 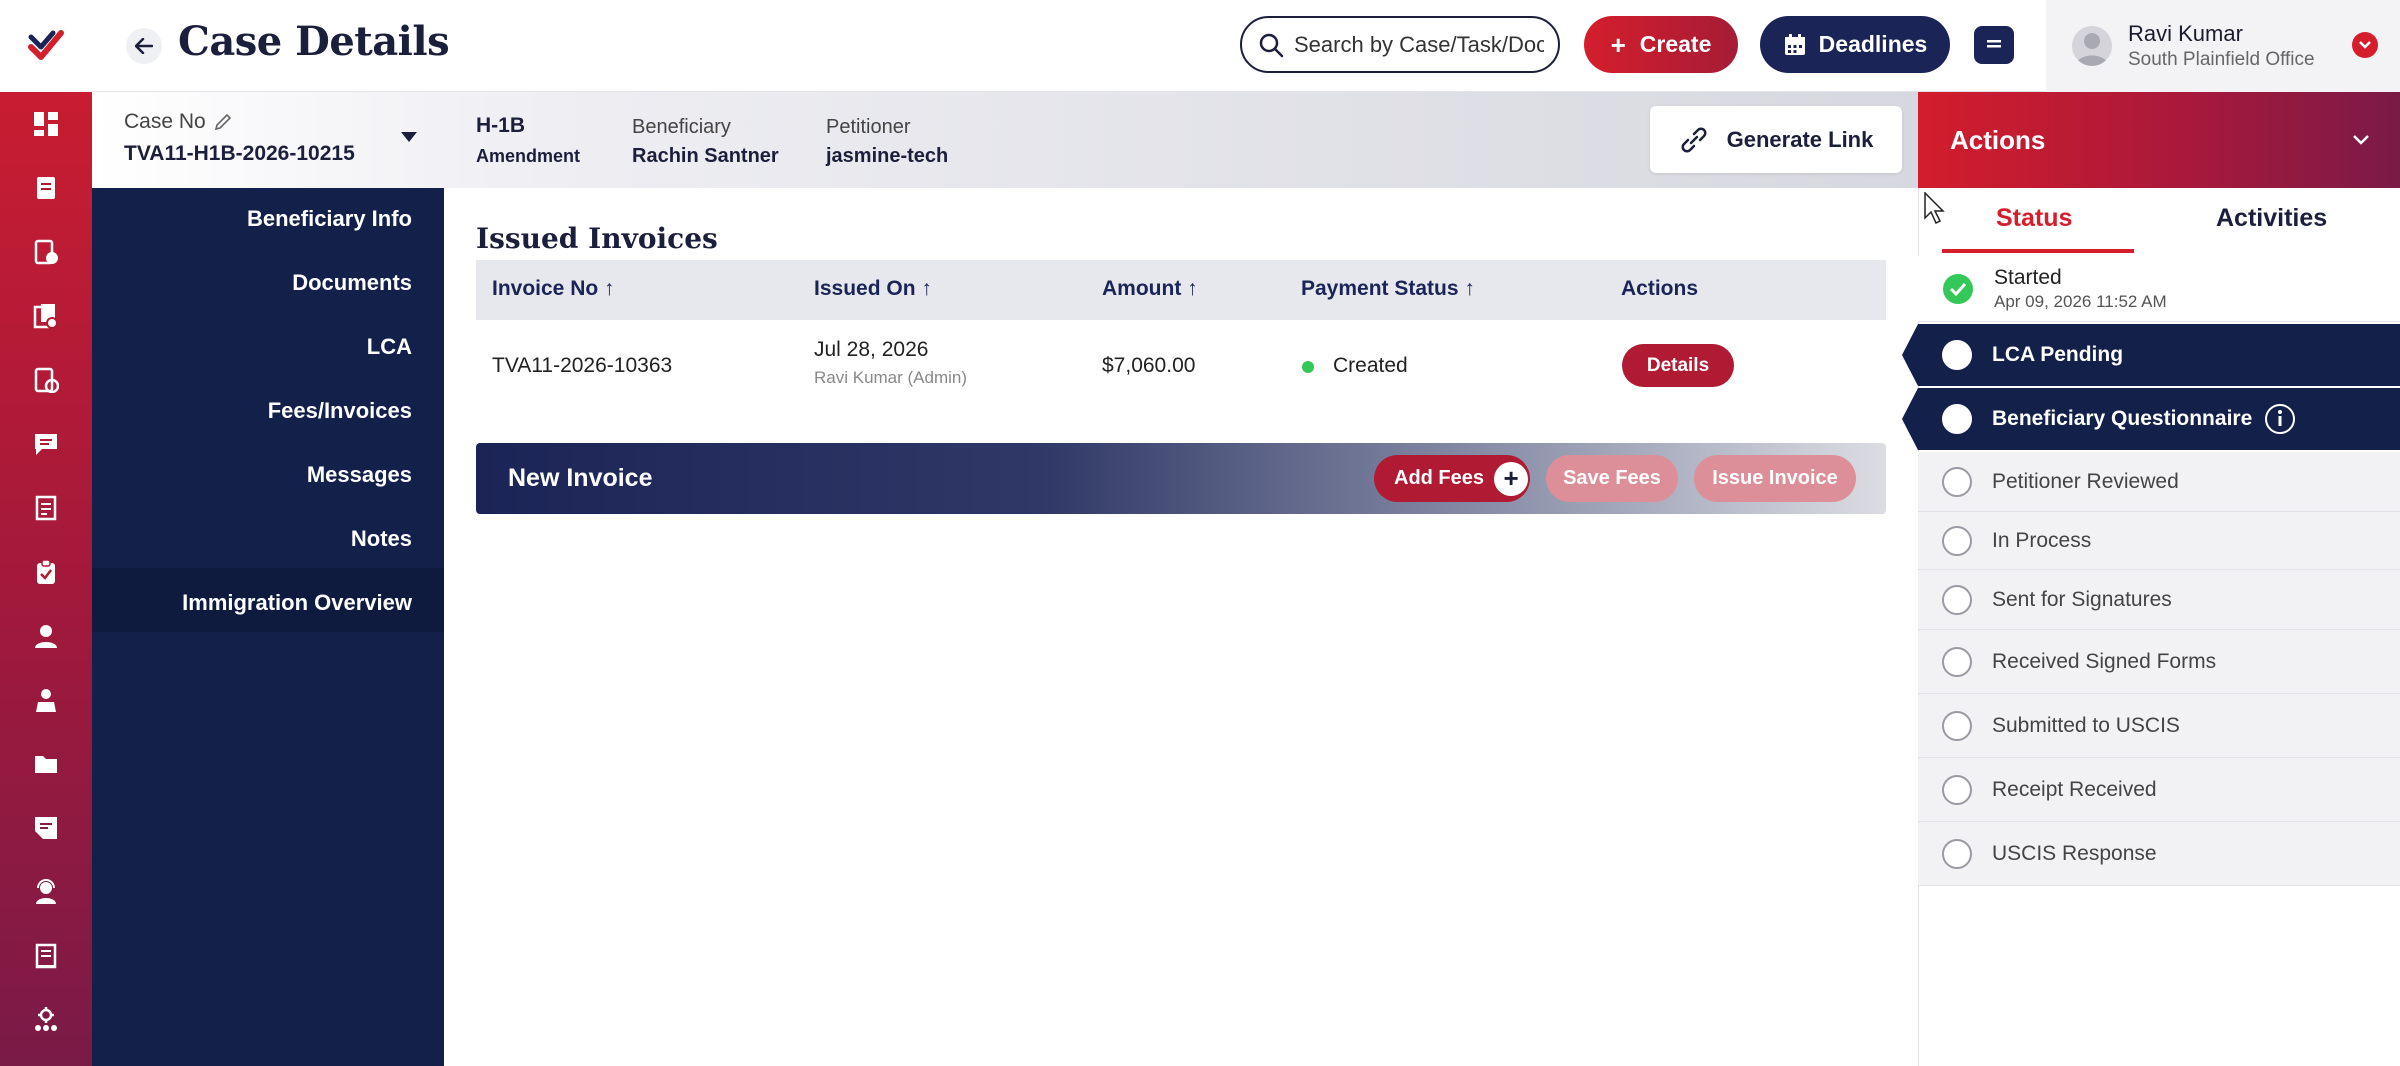 What do you see at coordinates (389, 347) in the screenshot?
I see `nav-item-lca: LCA` at bounding box center [389, 347].